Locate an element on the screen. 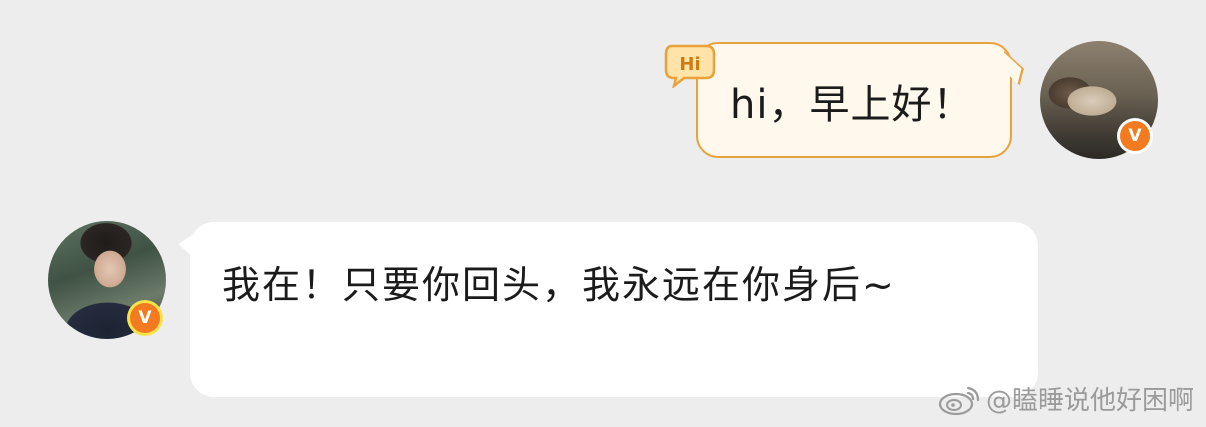 The image size is (1206, 427). weibo-icon is located at coordinates (959, 400).